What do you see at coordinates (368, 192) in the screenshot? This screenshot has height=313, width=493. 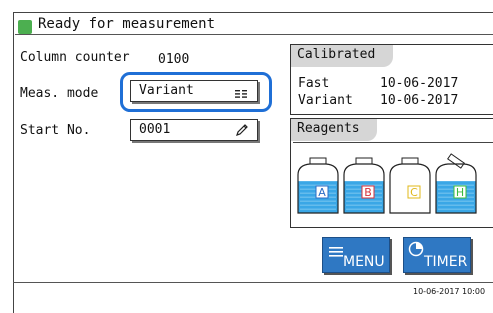 I see `bottle-label: B` at bounding box center [368, 192].